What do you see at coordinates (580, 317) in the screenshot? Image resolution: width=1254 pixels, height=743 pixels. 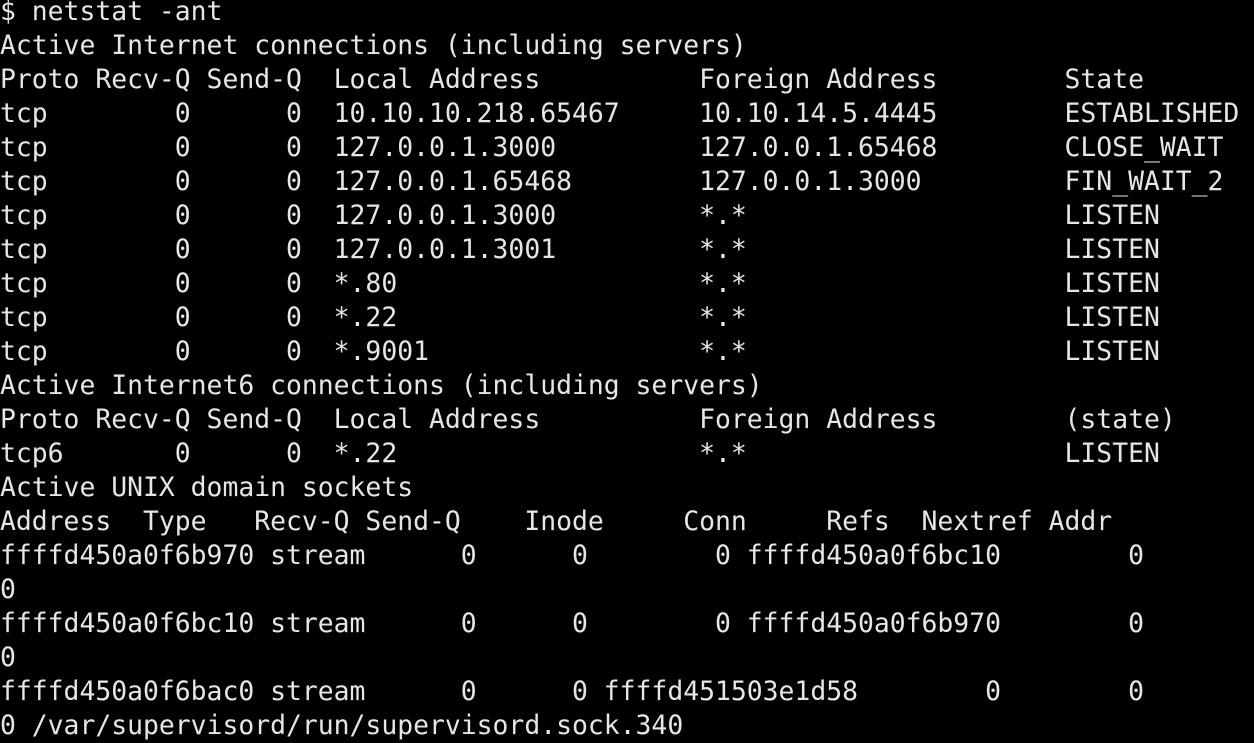 I see `table-row: tcp 0 0 *.22 *.* LISTEN` at bounding box center [580, 317].